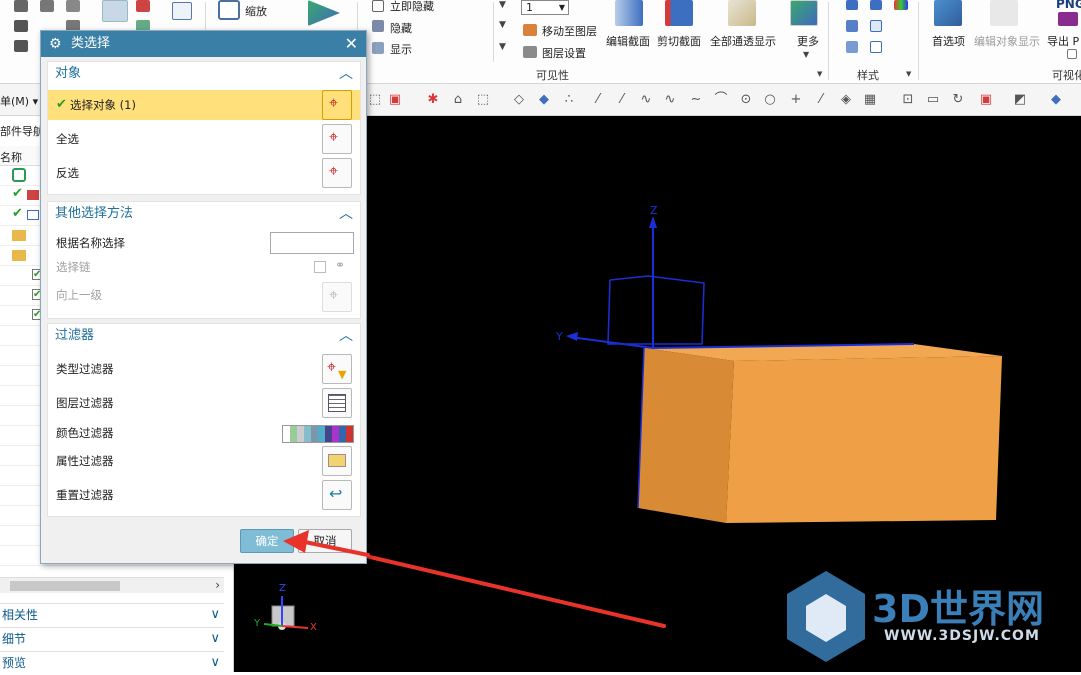 The image size is (1081, 675). I want to click on fit-icon: ⊡, so click(908, 100).